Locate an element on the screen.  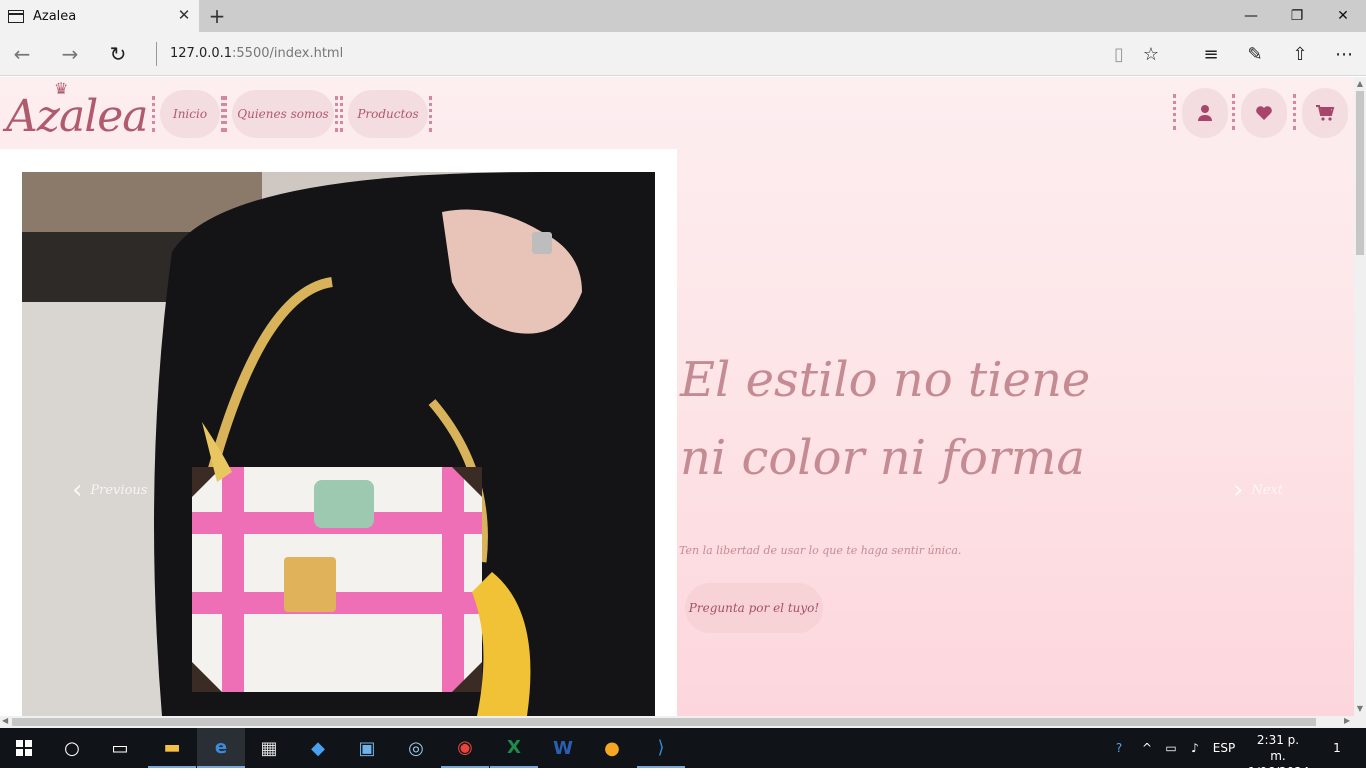
site-logo: Azalea is located at coordinates (77, 116).